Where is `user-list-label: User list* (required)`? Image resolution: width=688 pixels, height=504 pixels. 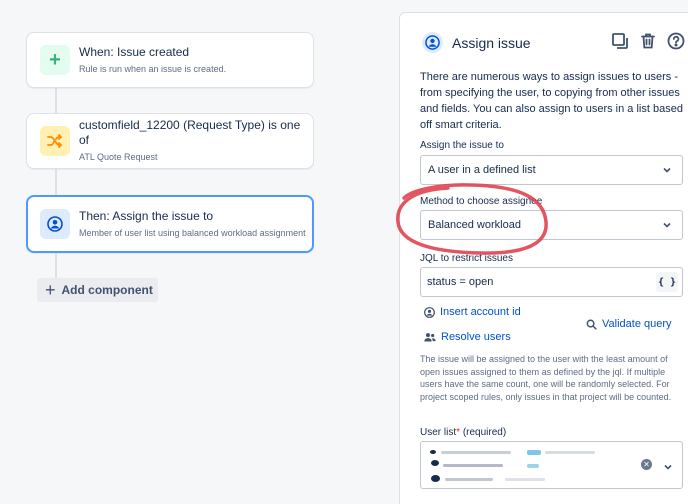 user-list-label: User list* (required) is located at coordinates (463, 432).